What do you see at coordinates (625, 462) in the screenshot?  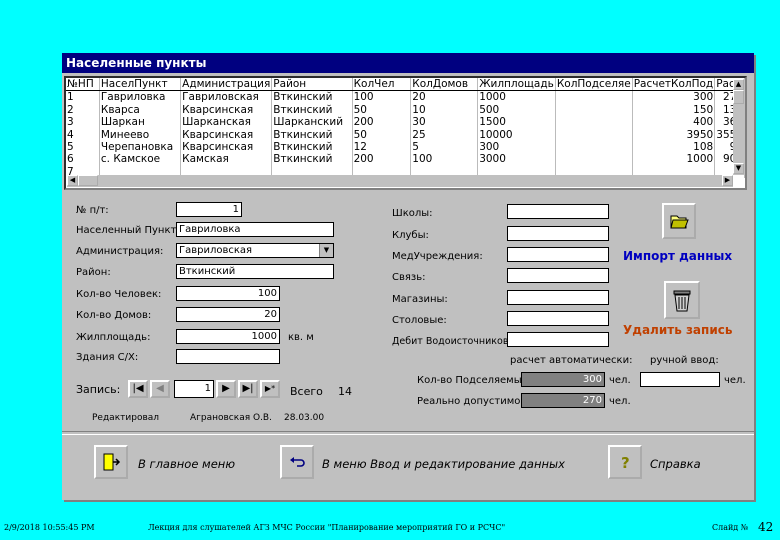 I see `help-button: ?` at bounding box center [625, 462].